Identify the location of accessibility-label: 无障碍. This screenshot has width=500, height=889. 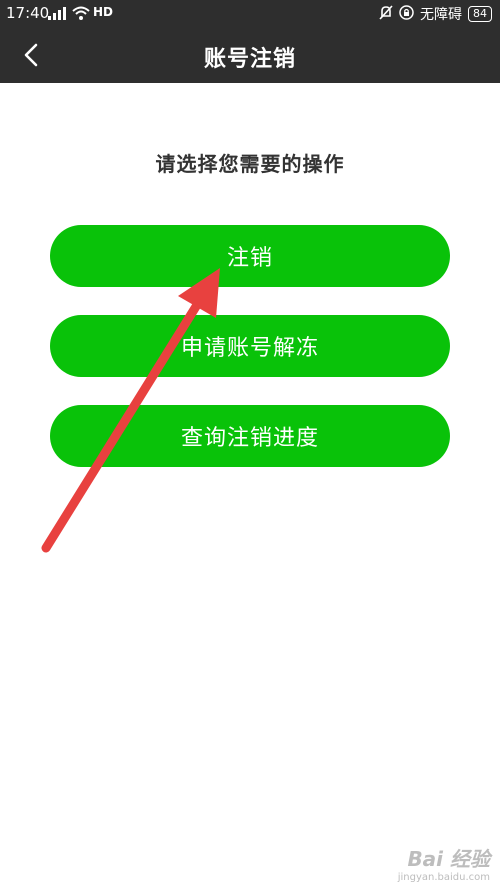
(441, 15).